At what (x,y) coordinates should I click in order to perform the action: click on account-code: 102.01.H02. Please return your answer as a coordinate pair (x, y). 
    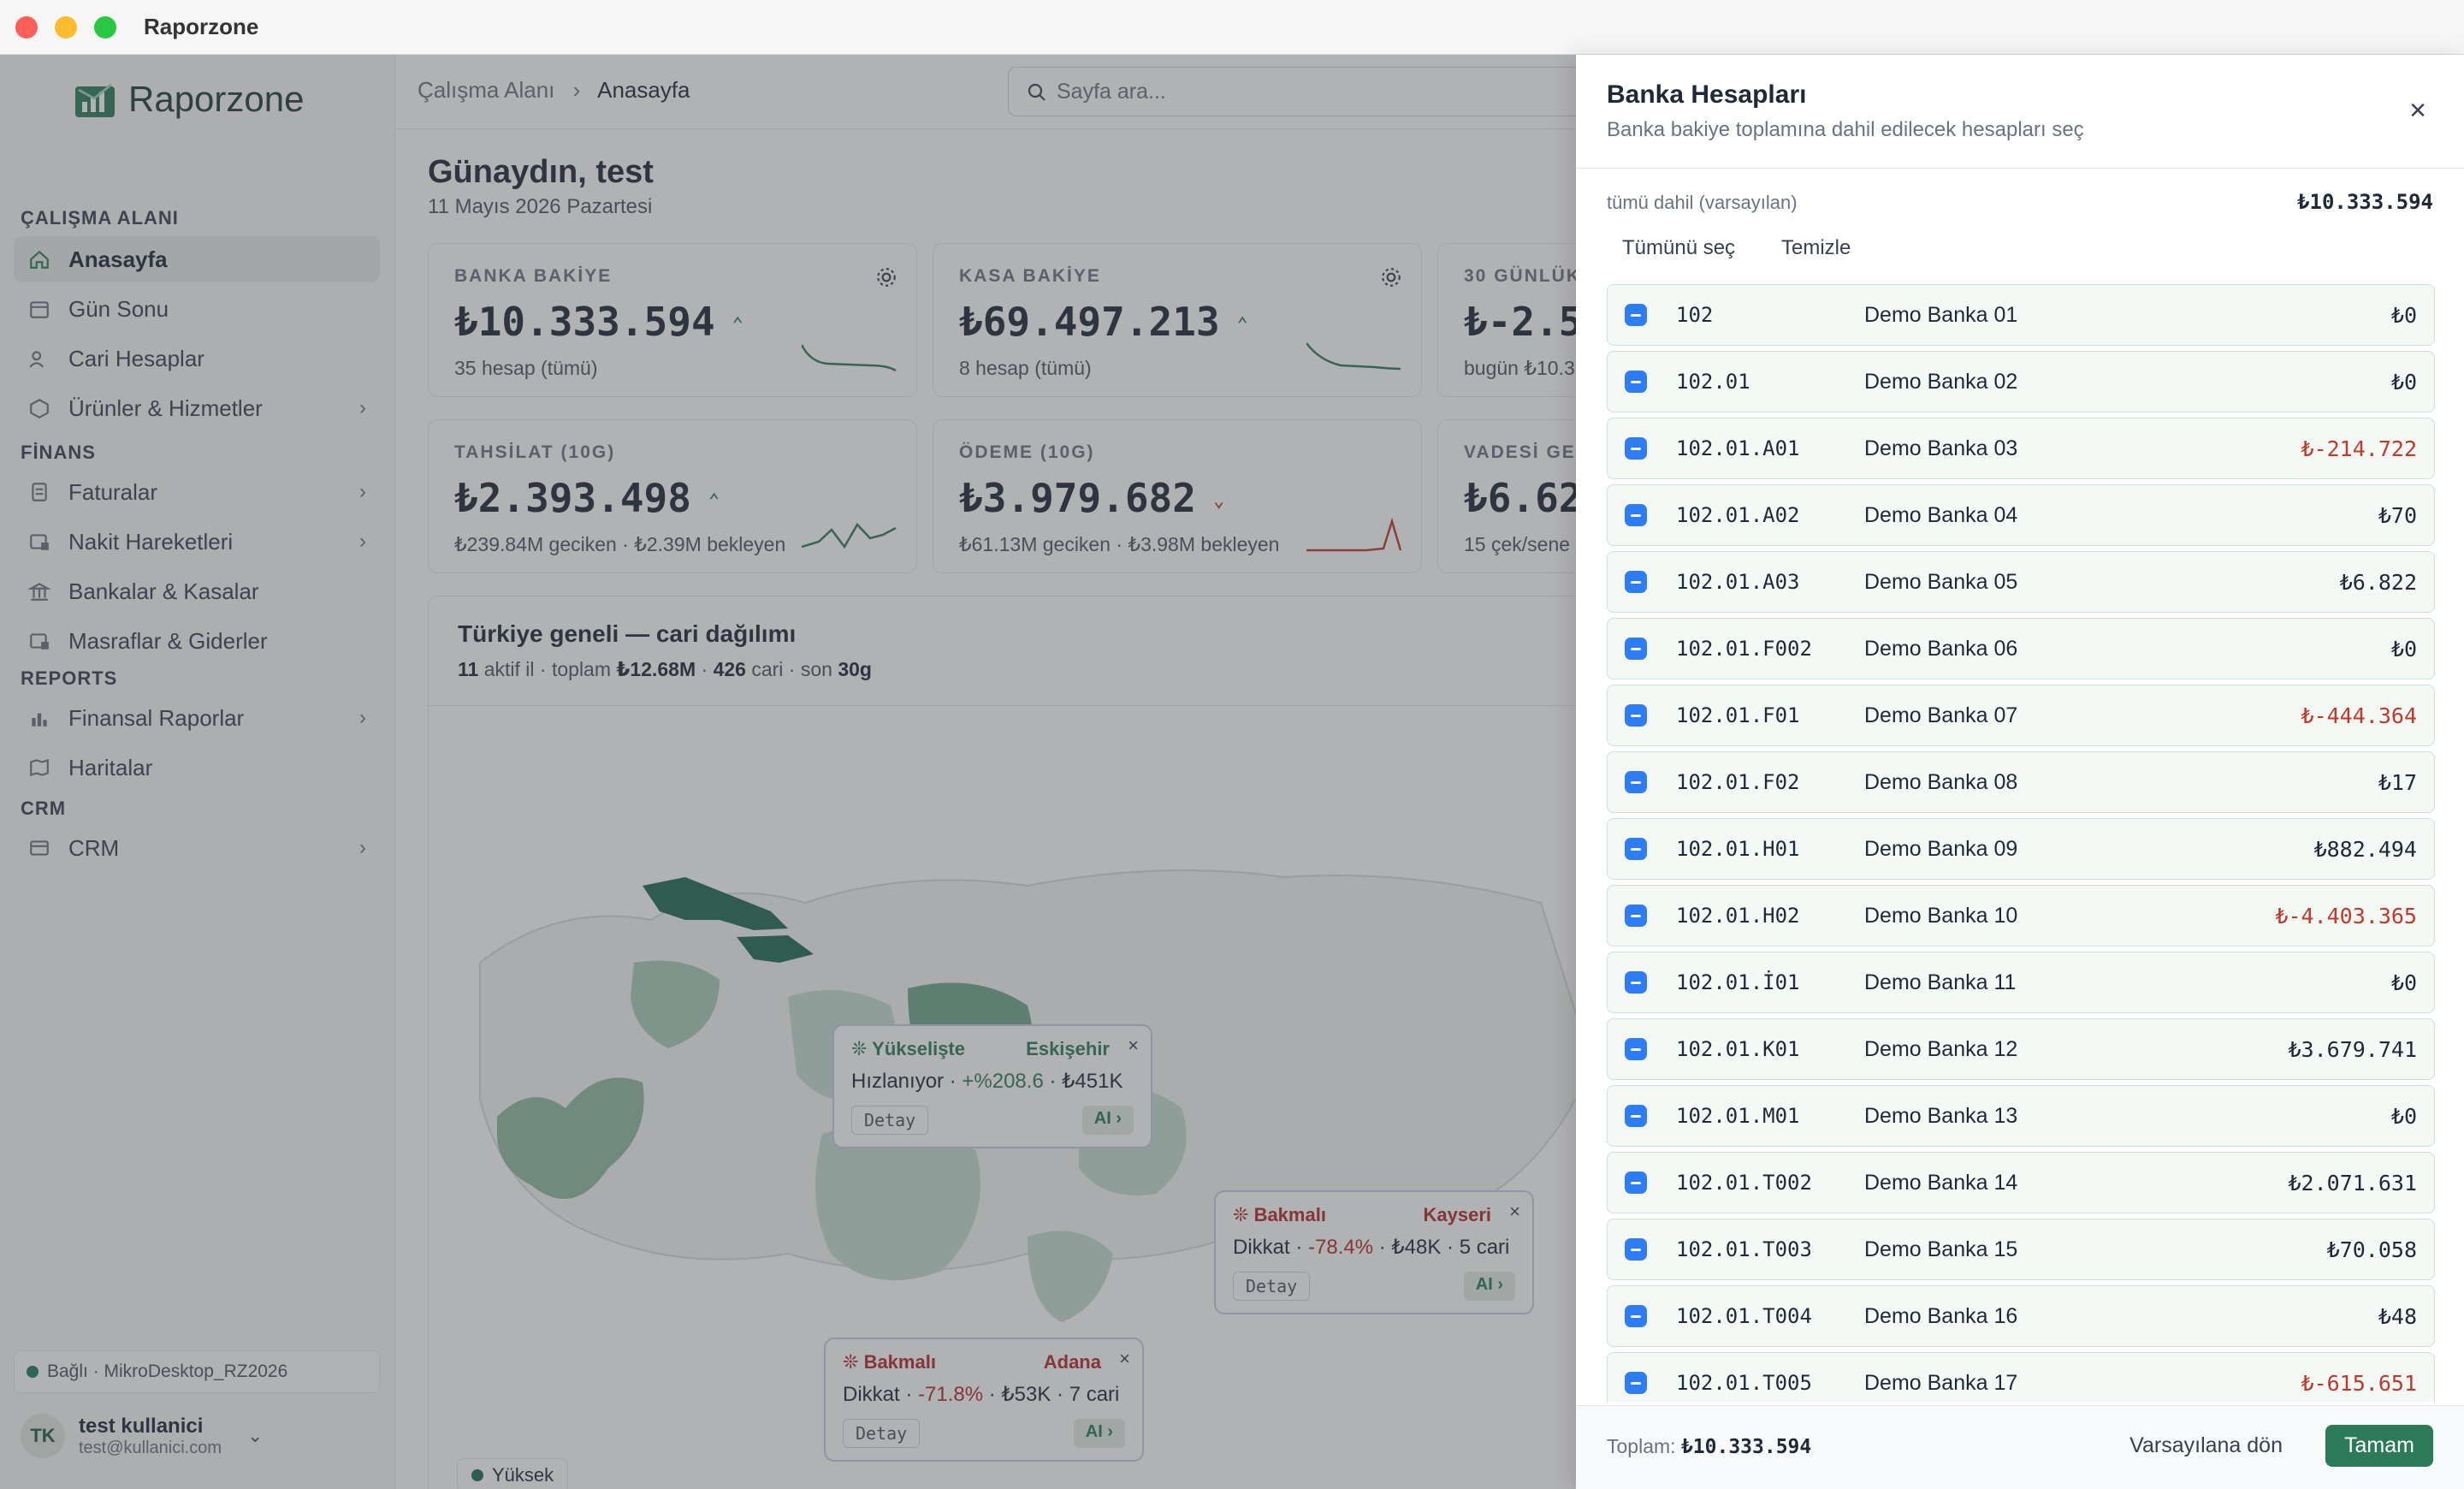
    Looking at the image, I should click on (1738, 916).